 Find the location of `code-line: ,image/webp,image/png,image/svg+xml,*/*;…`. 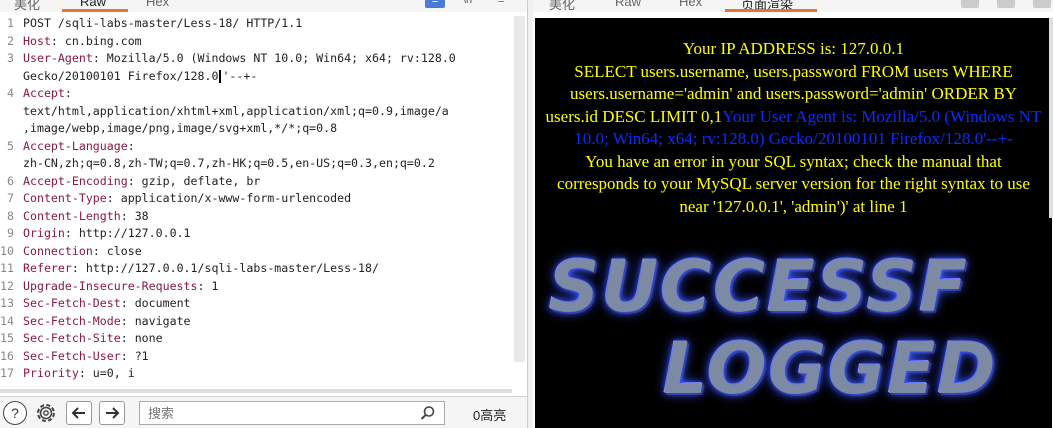

code-line: ,image/webp,image/png,image/svg+xml,*/*;… is located at coordinates (180, 128).